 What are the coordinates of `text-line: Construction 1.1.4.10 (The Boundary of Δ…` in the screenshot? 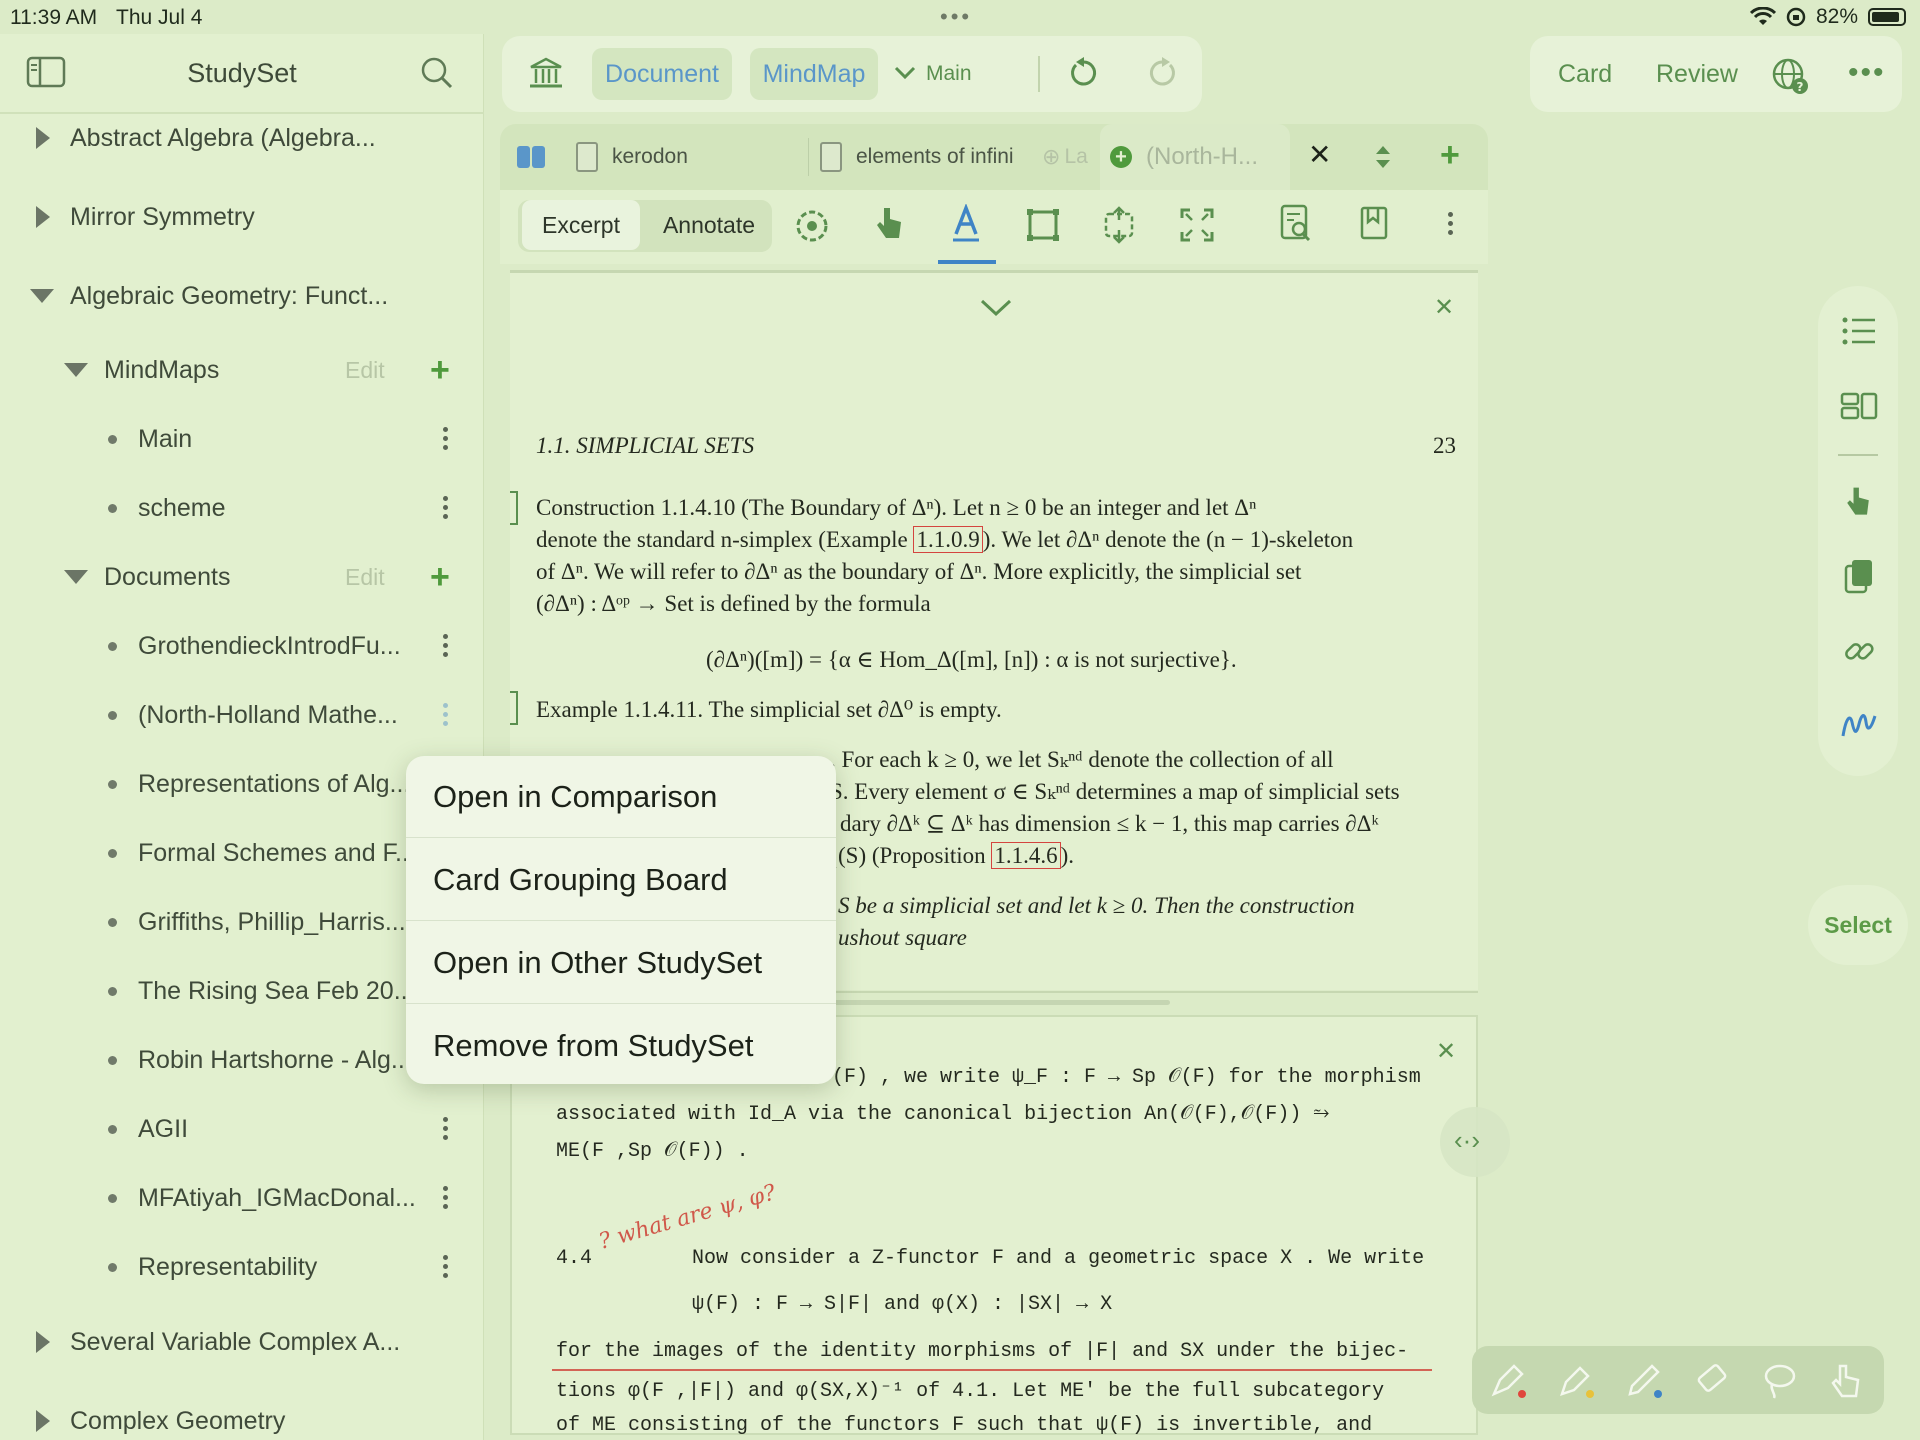 It's located at (896, 507).